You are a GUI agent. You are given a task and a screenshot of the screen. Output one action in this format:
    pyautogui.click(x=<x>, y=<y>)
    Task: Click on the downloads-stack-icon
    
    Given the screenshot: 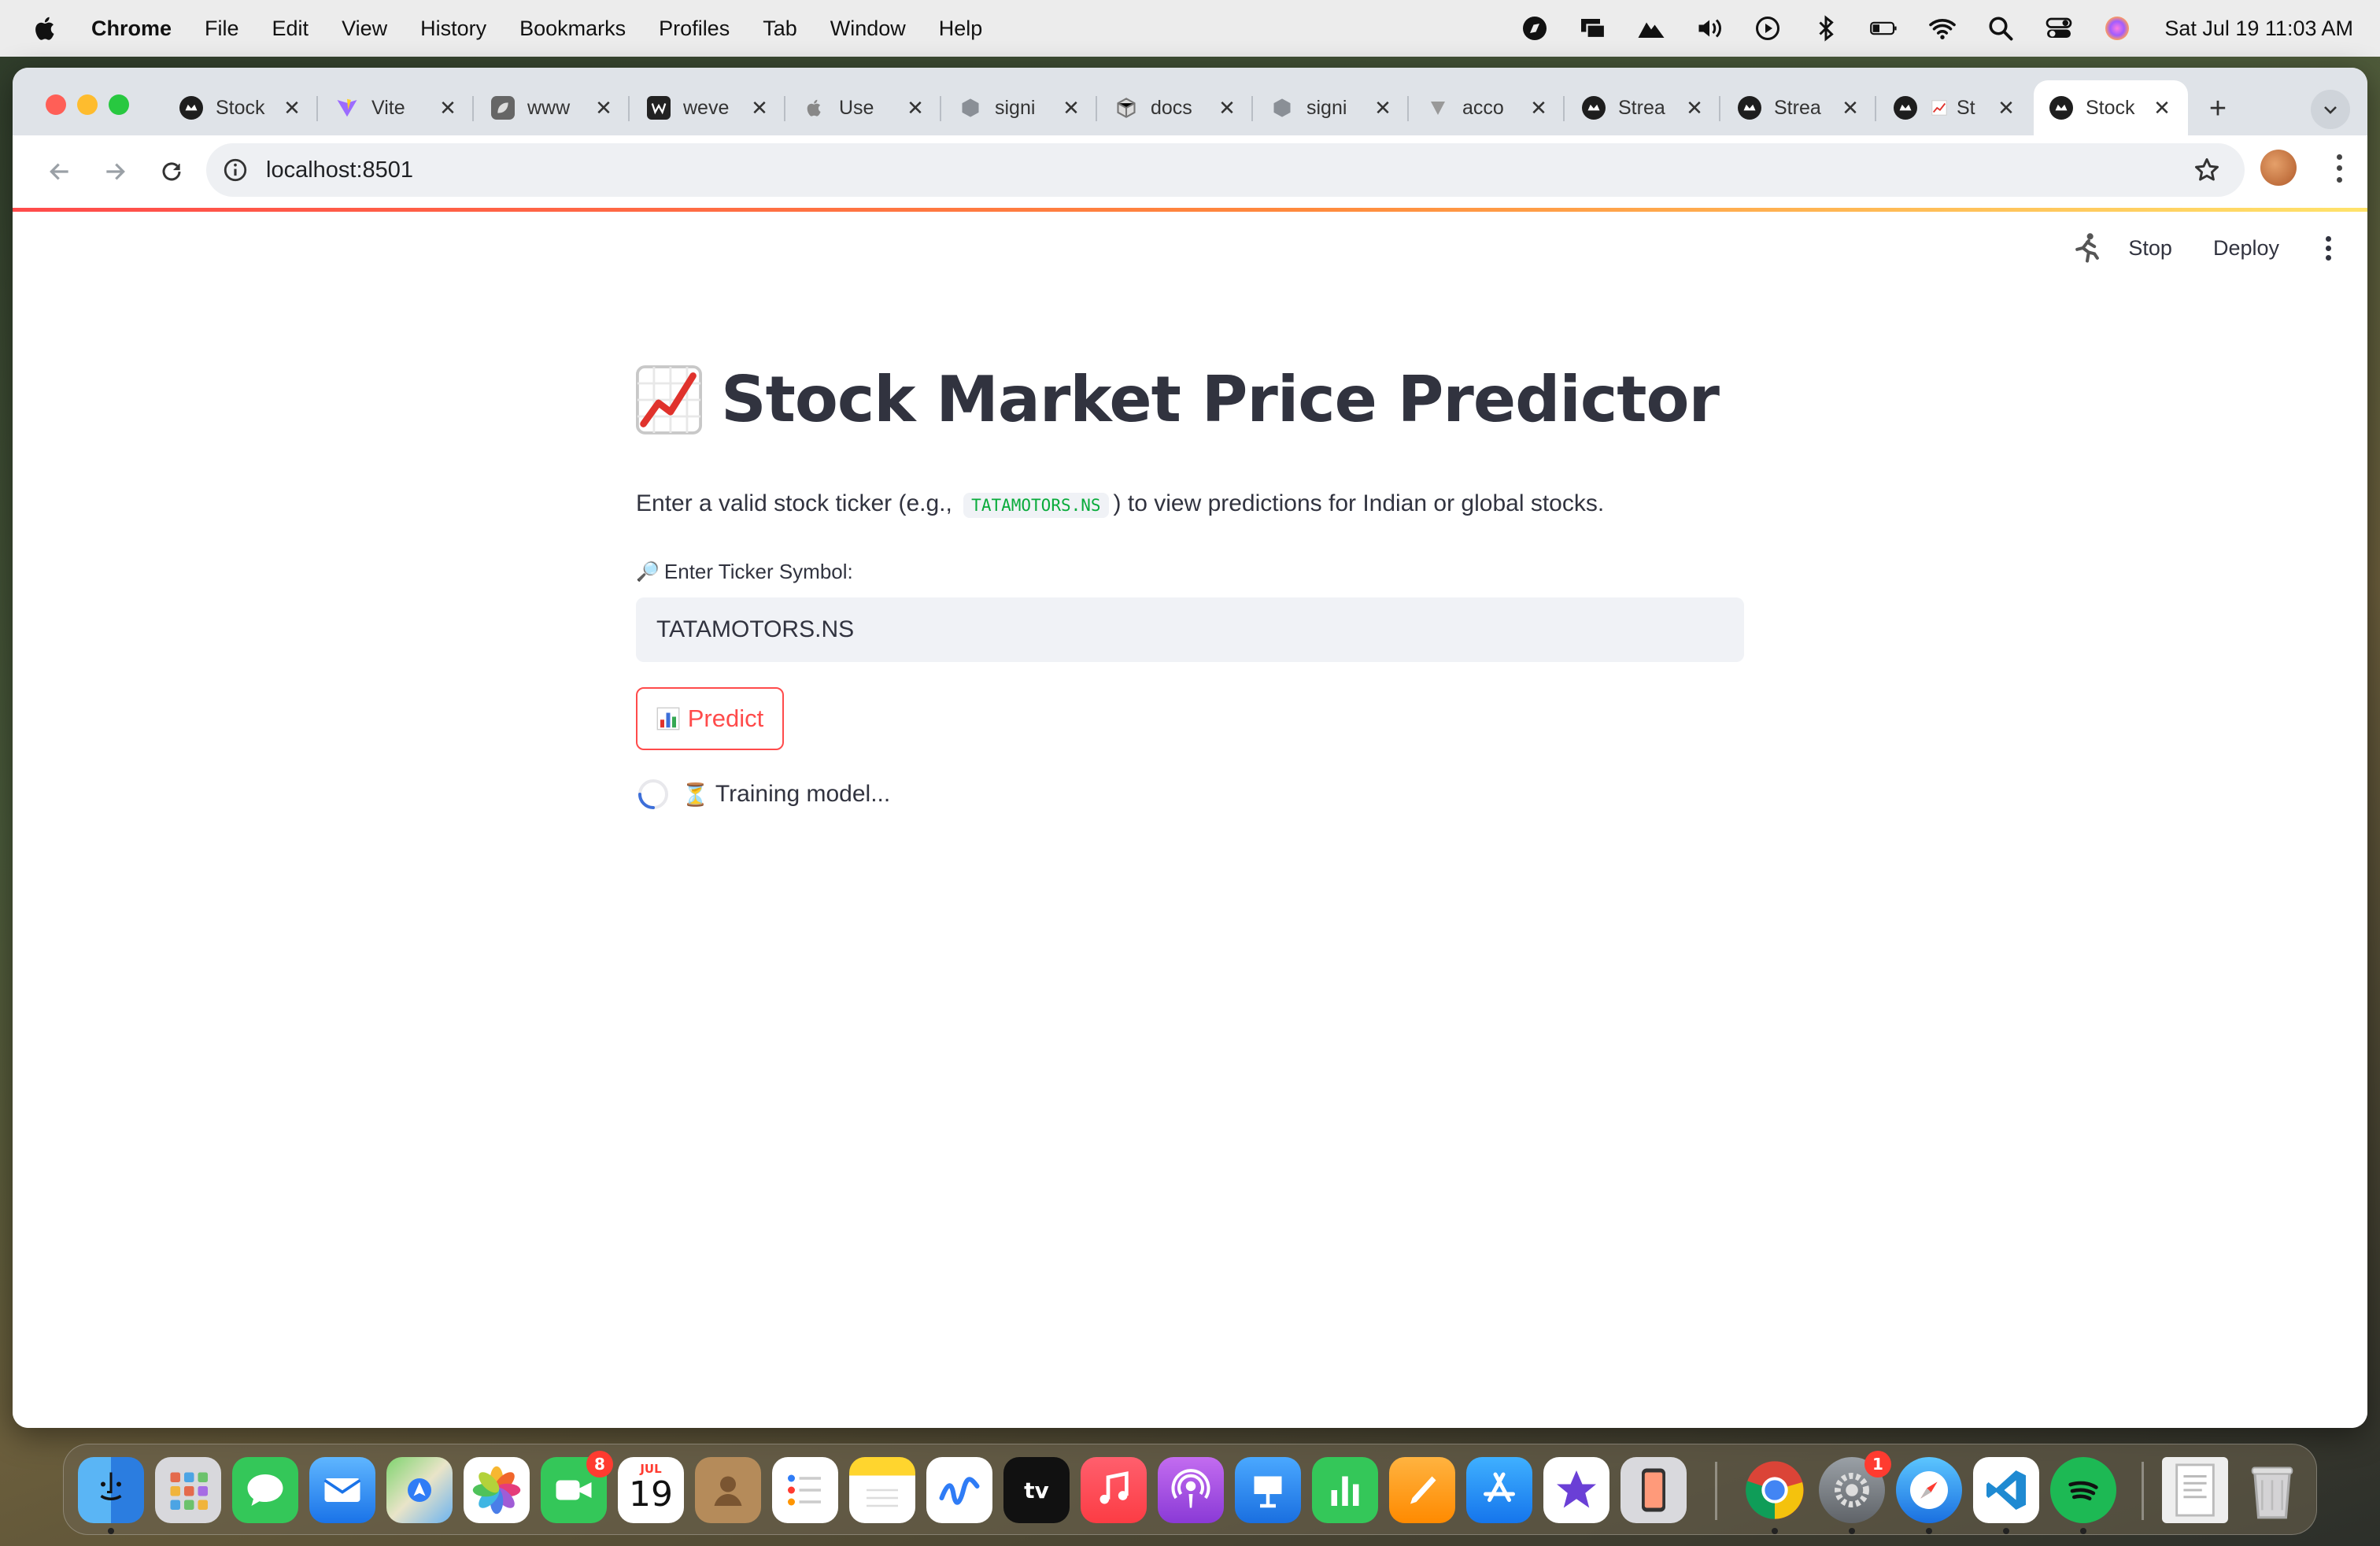 What is the action you would take?
    pyautogui.click(x=2195, y=1490)
    